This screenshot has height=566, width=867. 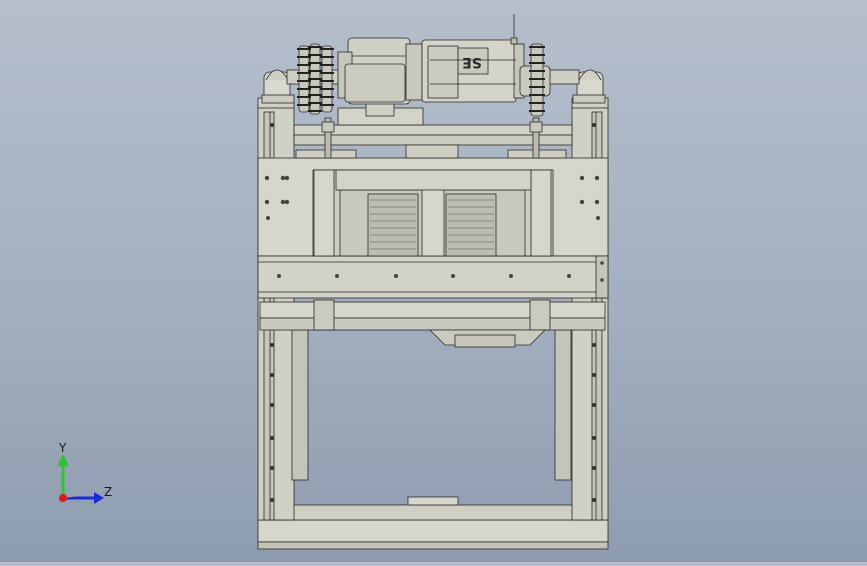 What do you see at coordinates (537, 79) in the screenshot?
I see `sprocket-teeth-right` at bounding box center [537, 79].